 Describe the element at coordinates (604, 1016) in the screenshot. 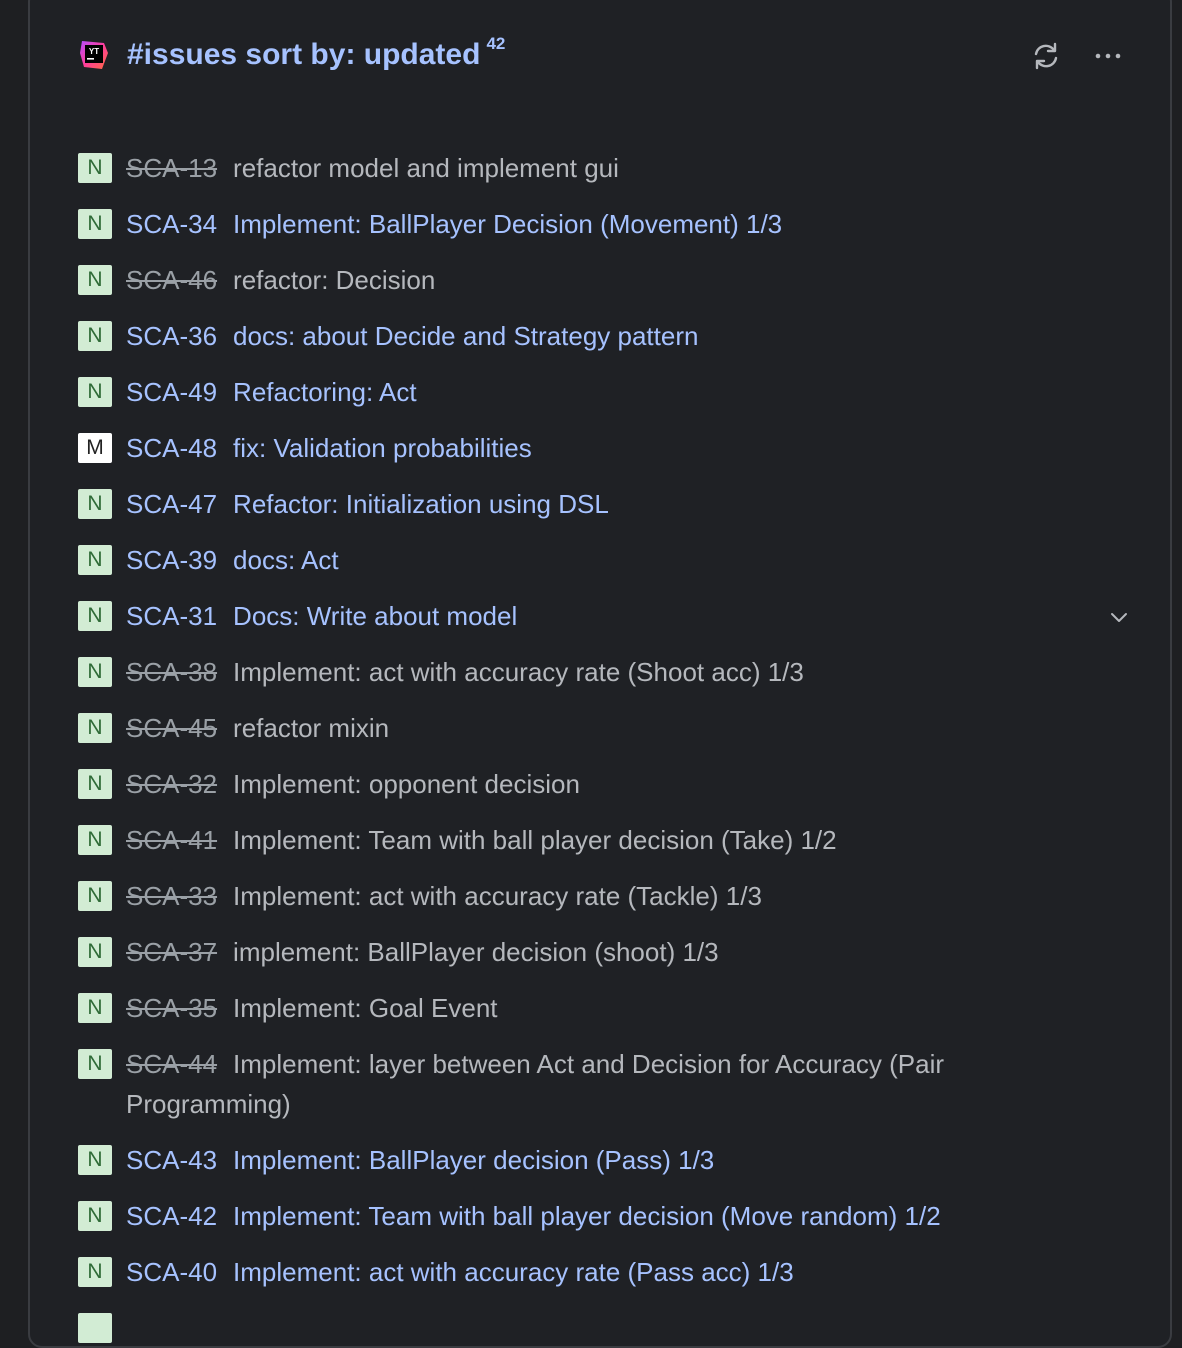

I see `issue-row: N SCA-35 Implement: Goal Event` at that location.